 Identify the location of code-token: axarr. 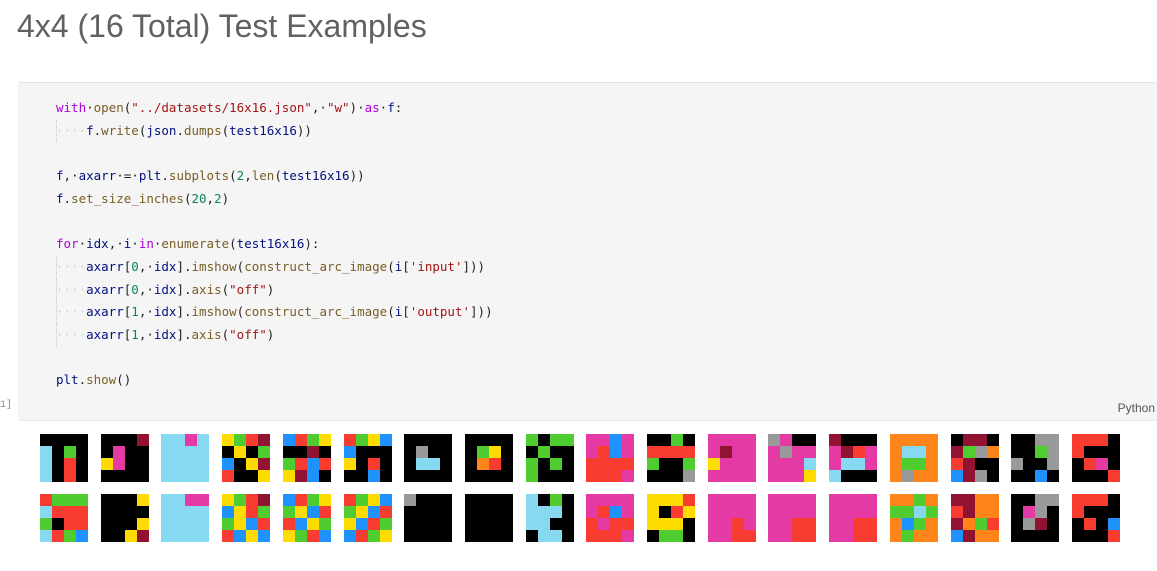
(97, 176).